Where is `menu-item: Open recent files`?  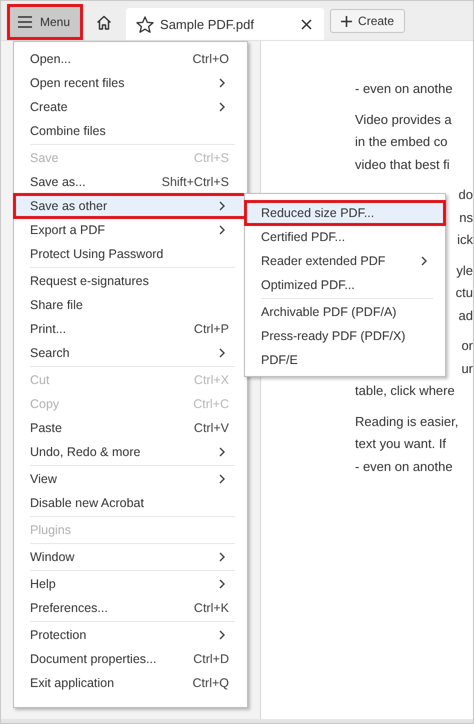
menu-item: Open recent files is located at coordinates (130, 83).